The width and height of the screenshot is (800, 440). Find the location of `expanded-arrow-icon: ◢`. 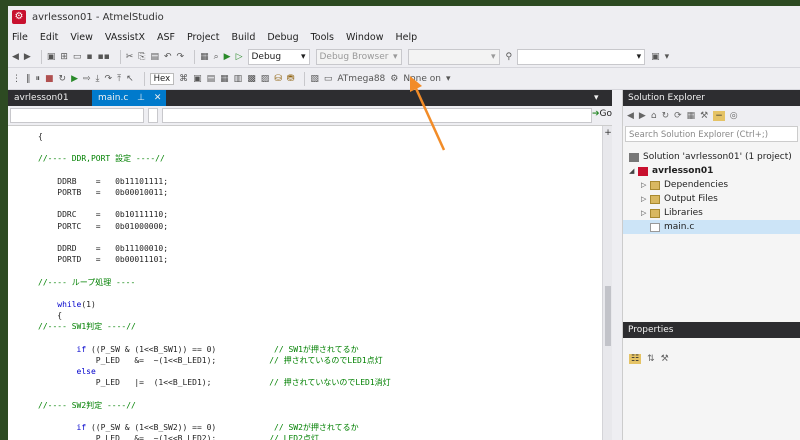

expanded-arrow-icon: ◢ is located at coordinates (633, 171).